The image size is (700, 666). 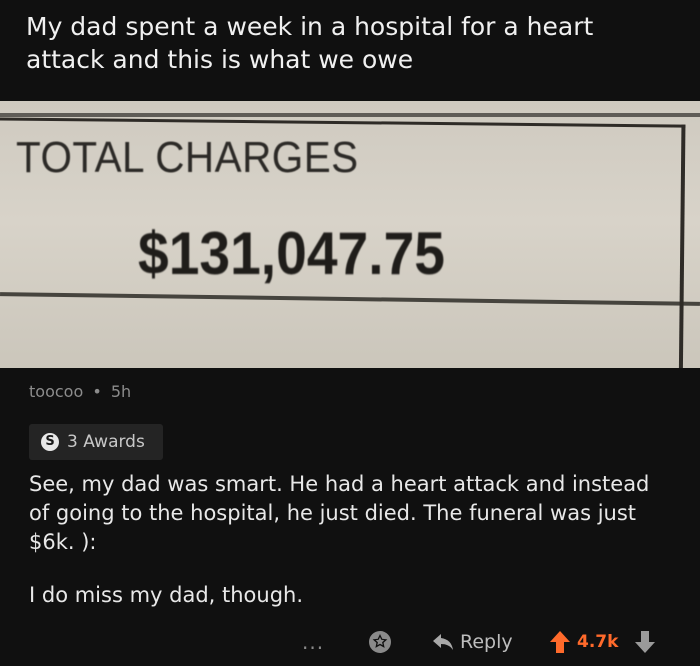 I want to click on comment-author: toocoo, so click(x=56, y=391).